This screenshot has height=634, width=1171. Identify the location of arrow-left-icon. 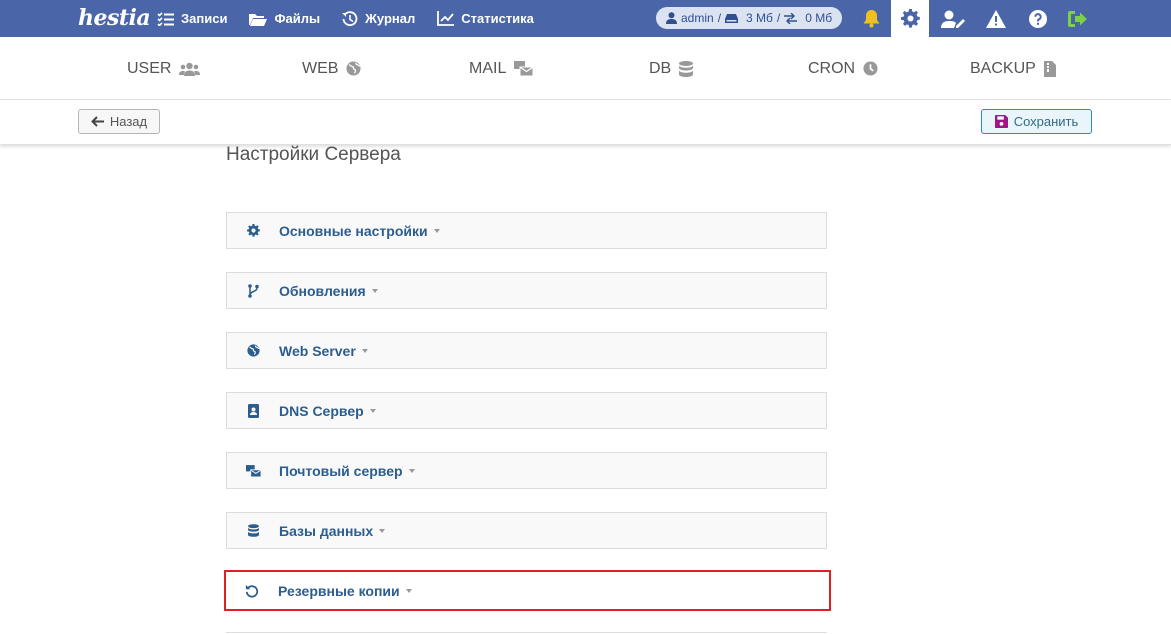
(97, 121).